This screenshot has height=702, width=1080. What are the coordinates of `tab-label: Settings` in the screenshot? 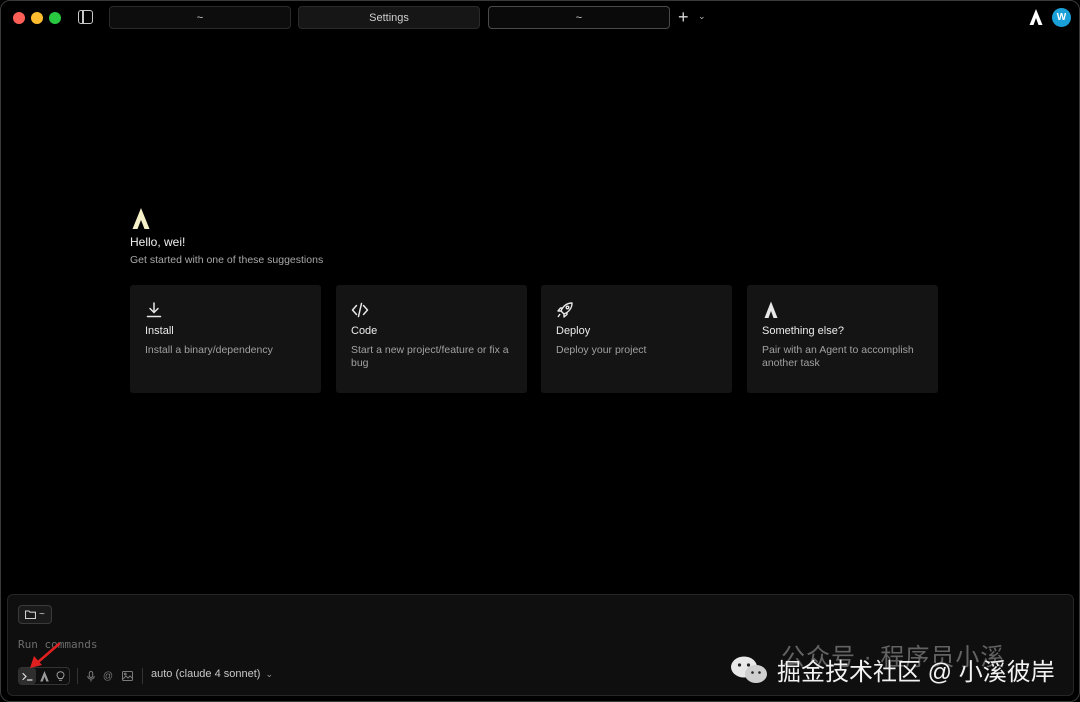 It's located at (389, 17).